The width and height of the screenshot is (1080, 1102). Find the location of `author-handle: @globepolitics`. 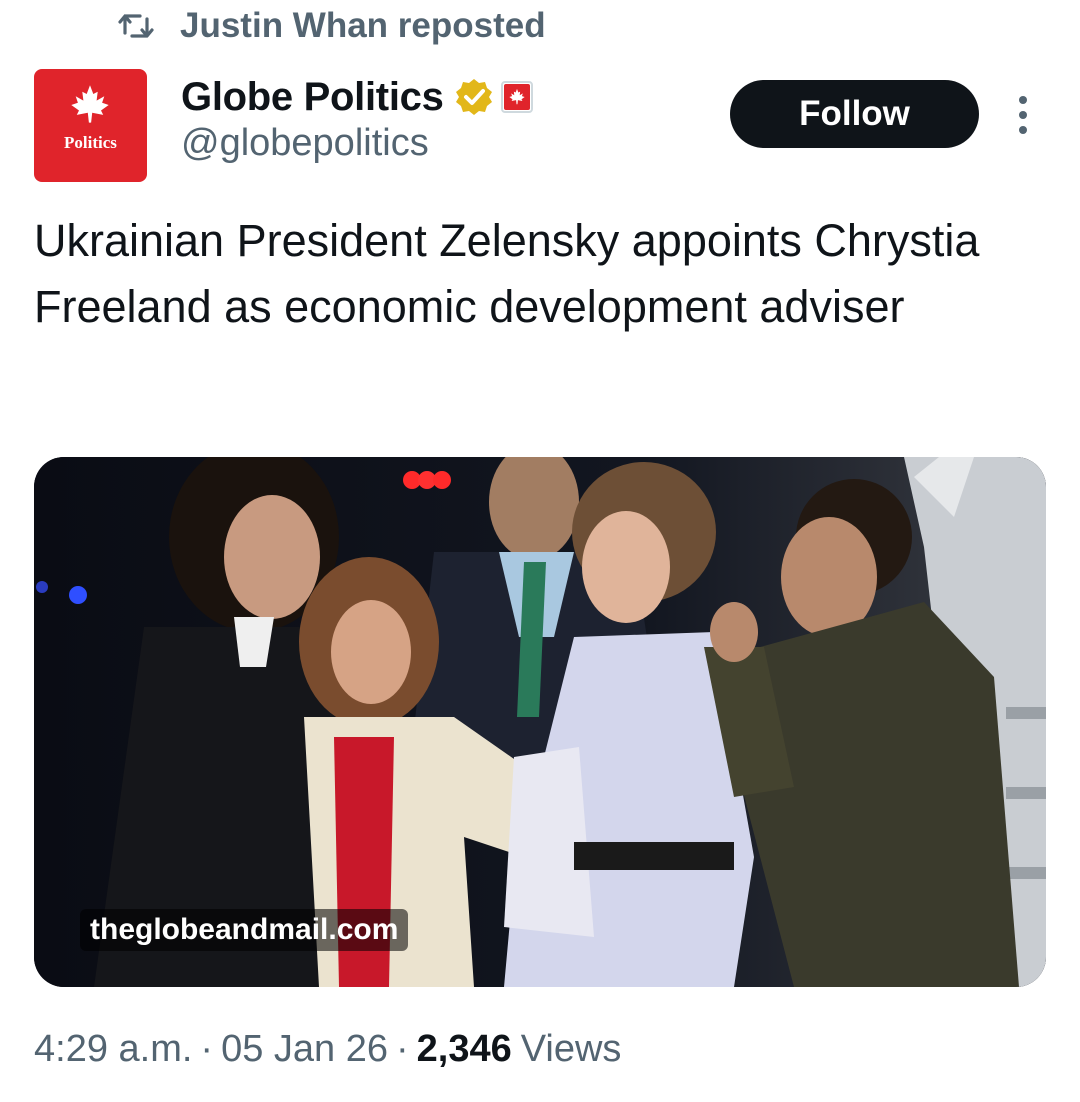

author-handle: @globepolitics is located at coordinates (305, 143).